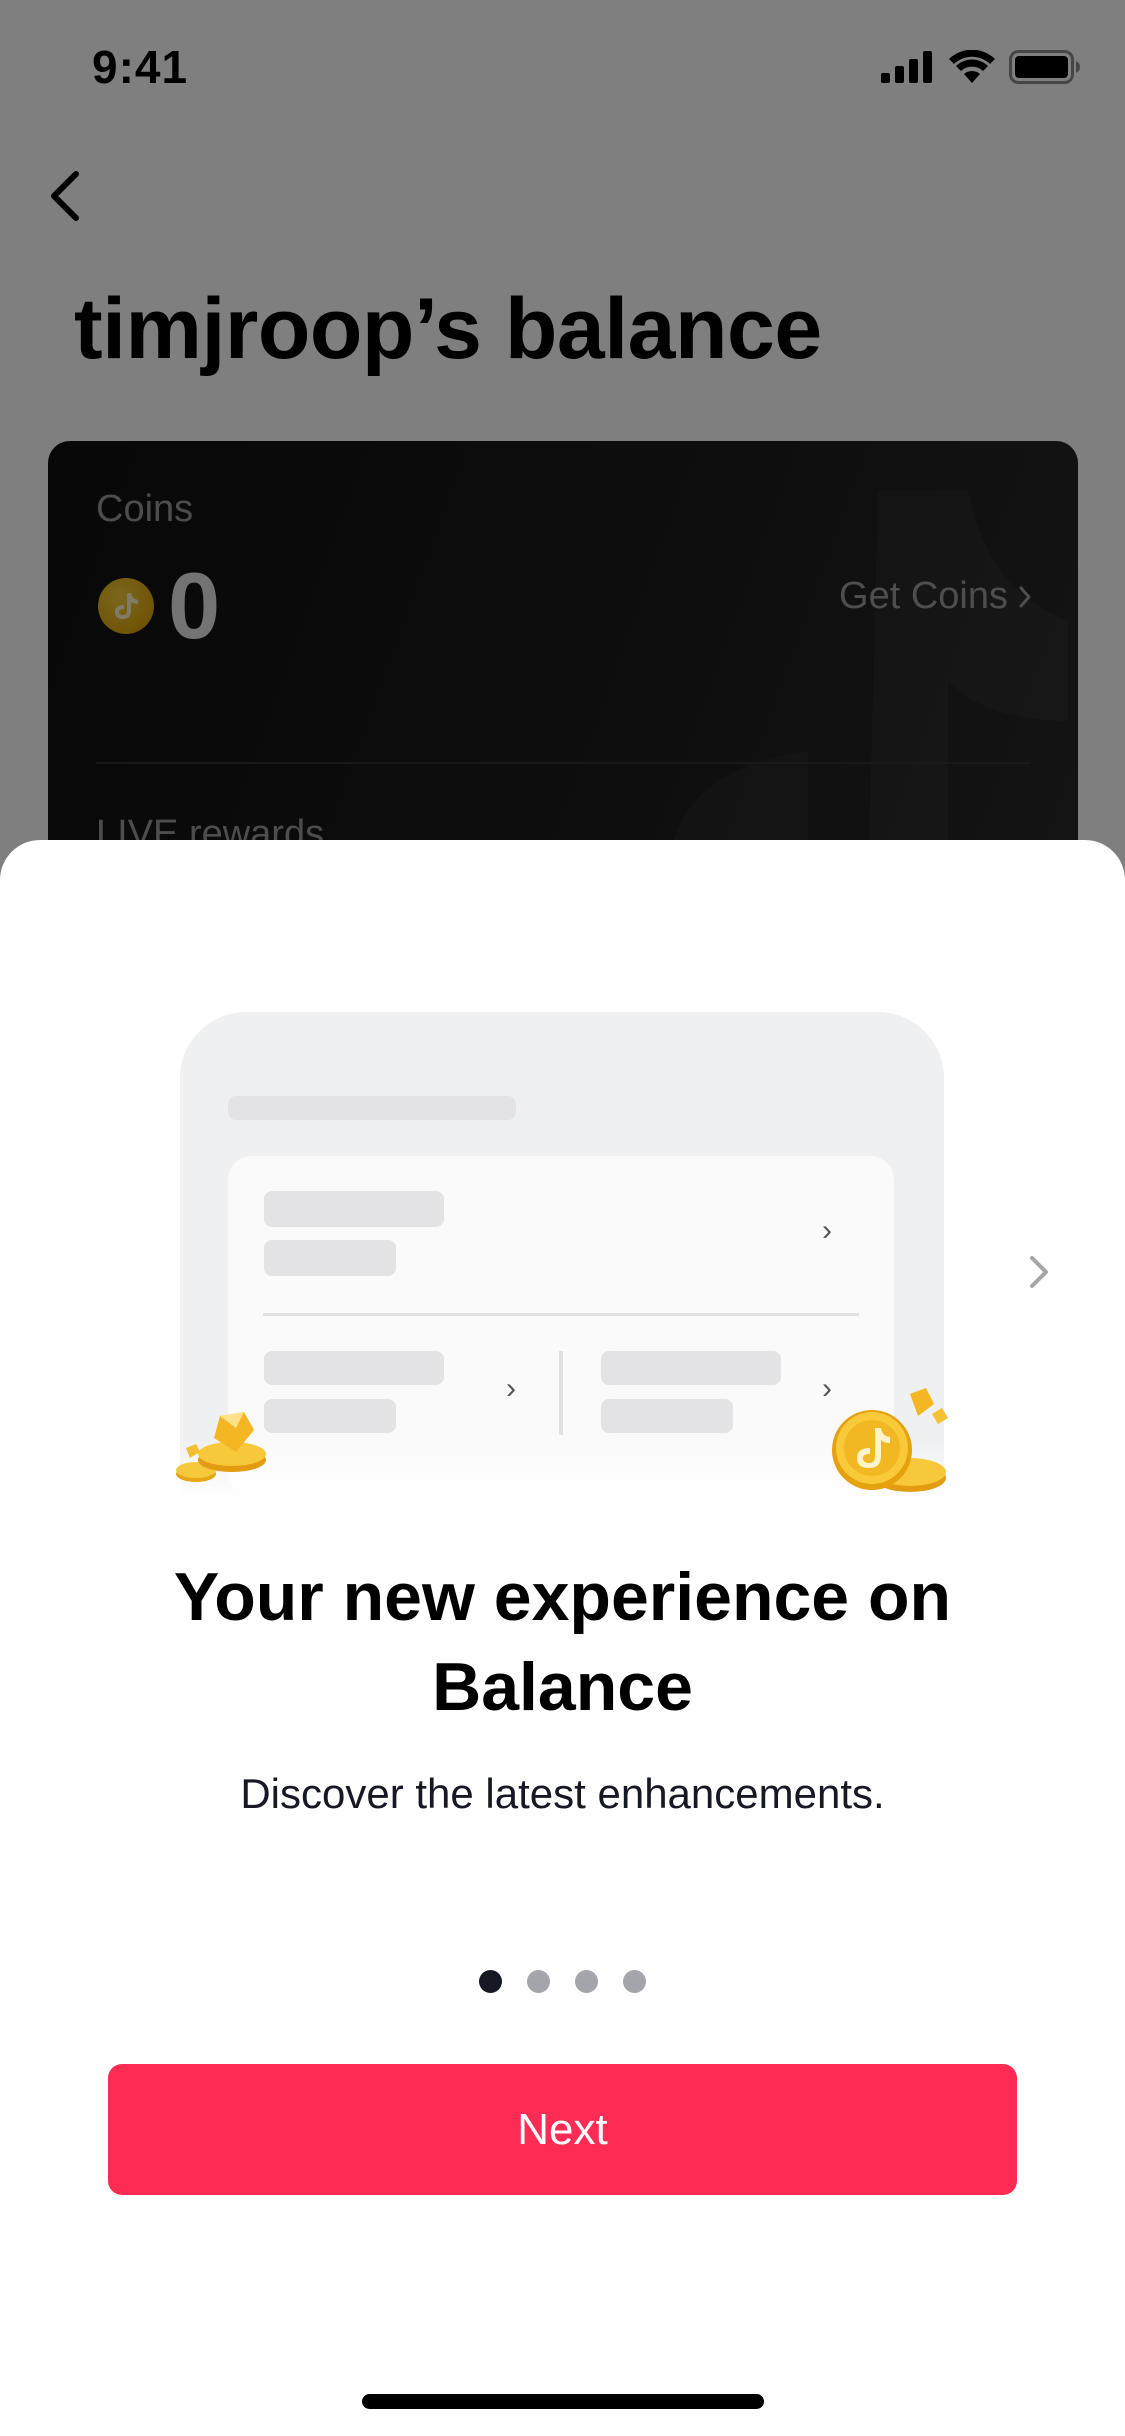 This screenshot has height=2436, width=1125. Describe the element at coordinates (562, 1793) in the screenshot. I see `sheet-subtitle: Discover the latest enhancements.` at that location.